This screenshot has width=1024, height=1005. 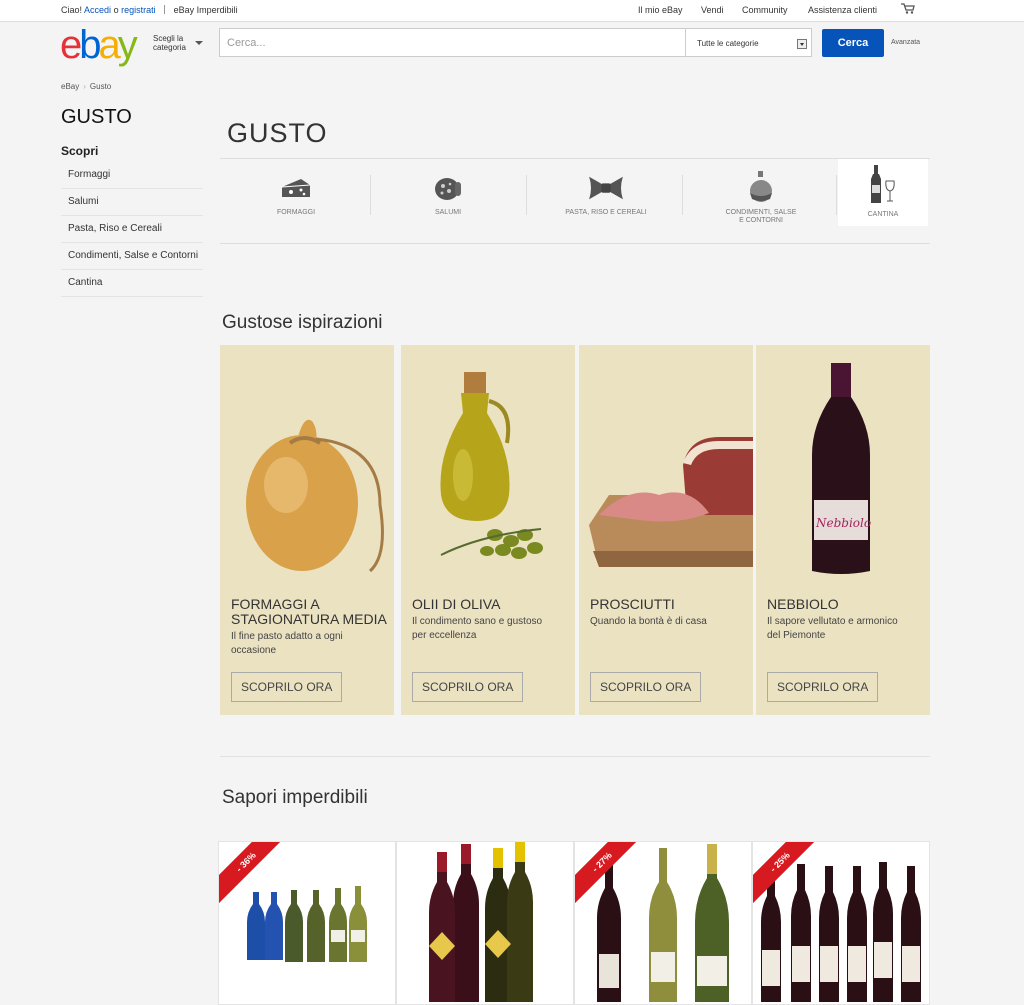 I want to click on sidebar-item-pasta: Pasta, Riso e Cereali, so click(x=132, y=229).